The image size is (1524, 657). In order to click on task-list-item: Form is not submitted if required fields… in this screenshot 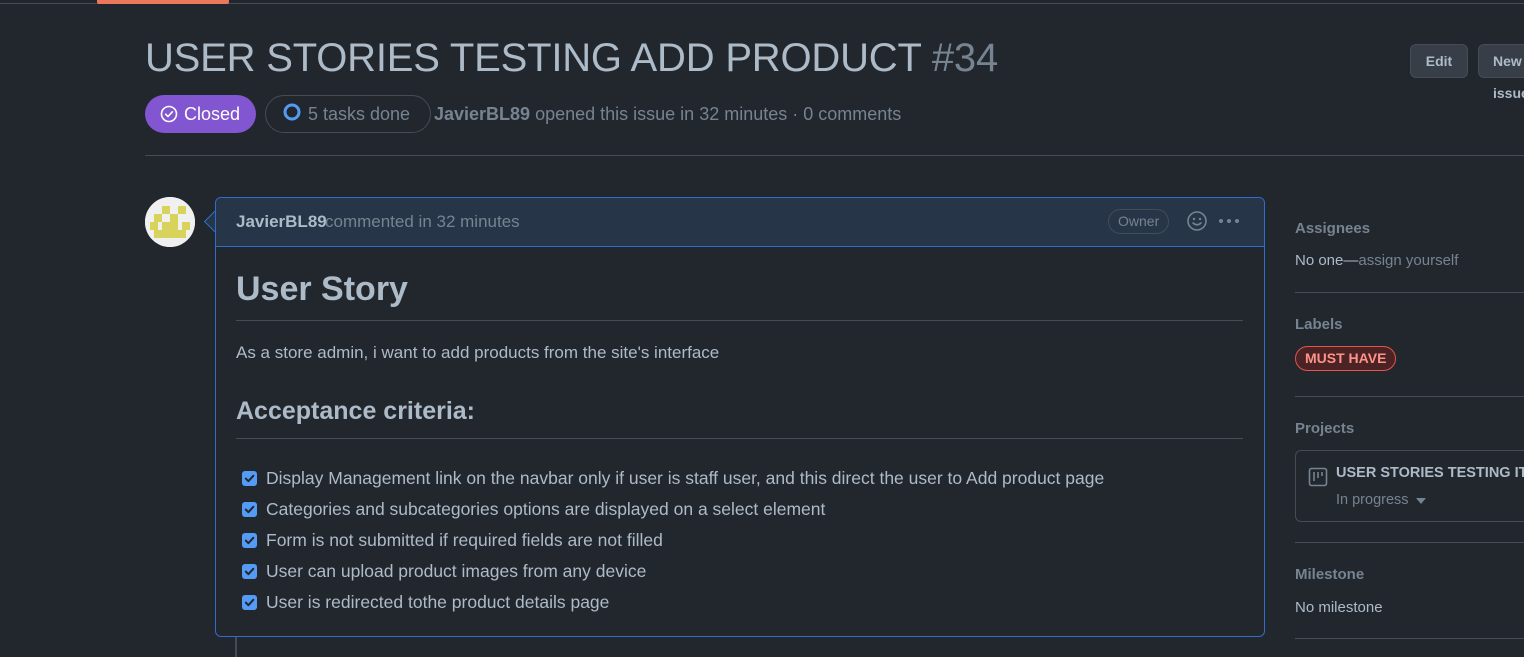, I will do `click(673, 540)`.